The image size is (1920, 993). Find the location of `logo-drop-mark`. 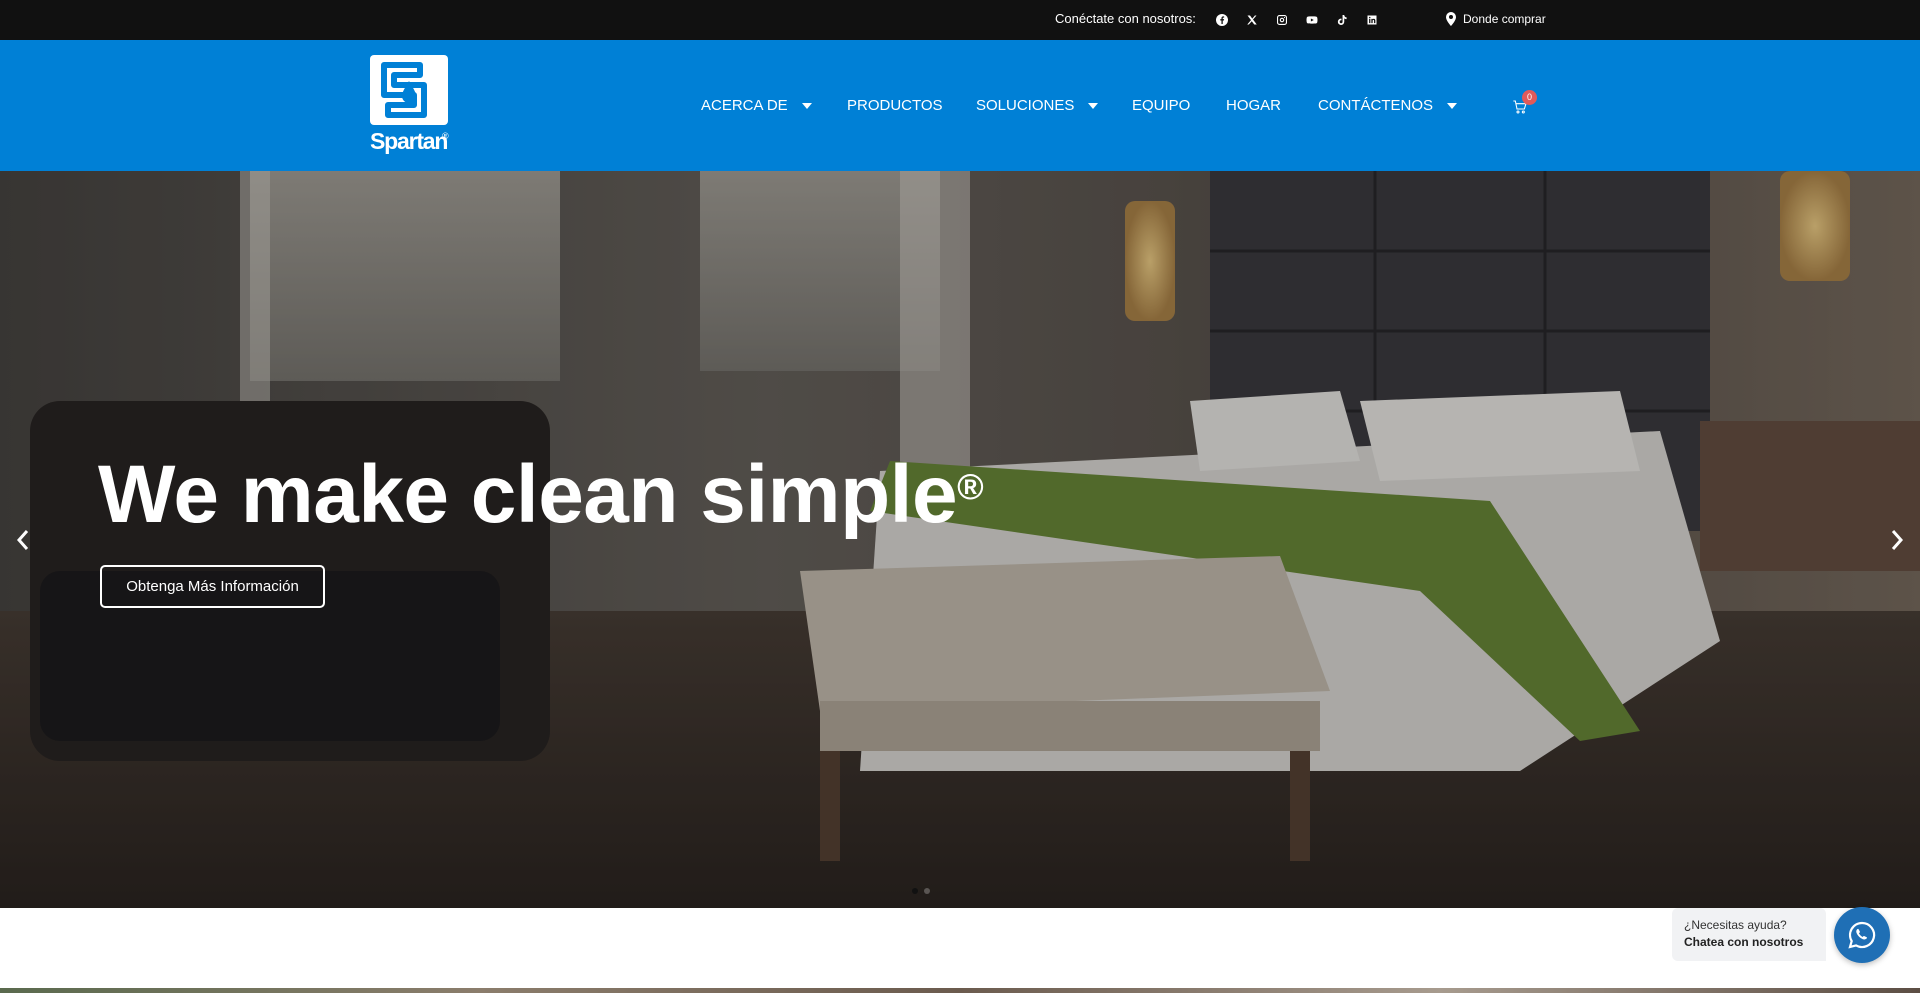

logo-drop-mark is located at coordinates (404, 90).